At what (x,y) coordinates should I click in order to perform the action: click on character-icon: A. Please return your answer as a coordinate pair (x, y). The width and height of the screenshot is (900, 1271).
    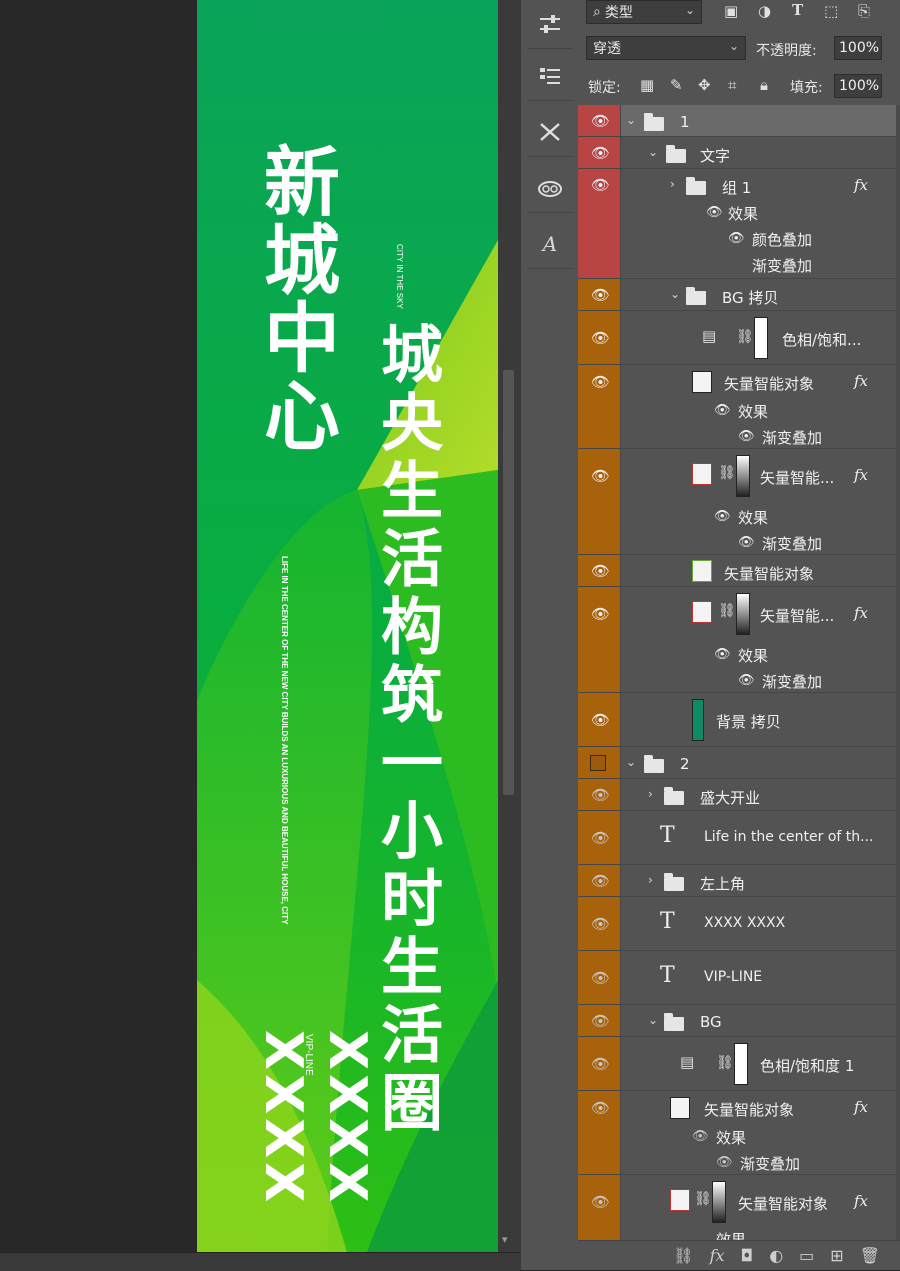
    Looking at the image, I should click on (550, 244).